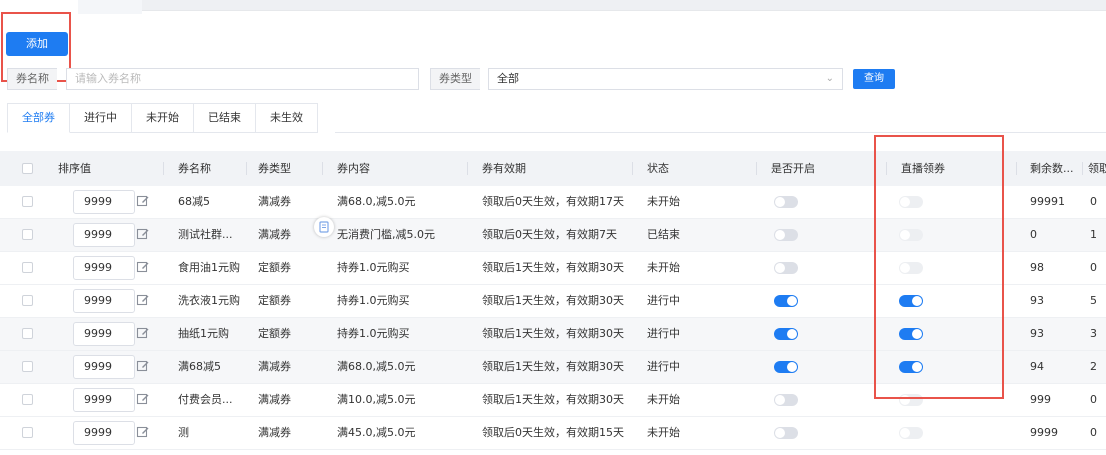 This screenshot has height=455, width=1106. Describe the element at coordinates (101, 118) in the screenshot. I see `tab-in-progress: 进行中` at that location.